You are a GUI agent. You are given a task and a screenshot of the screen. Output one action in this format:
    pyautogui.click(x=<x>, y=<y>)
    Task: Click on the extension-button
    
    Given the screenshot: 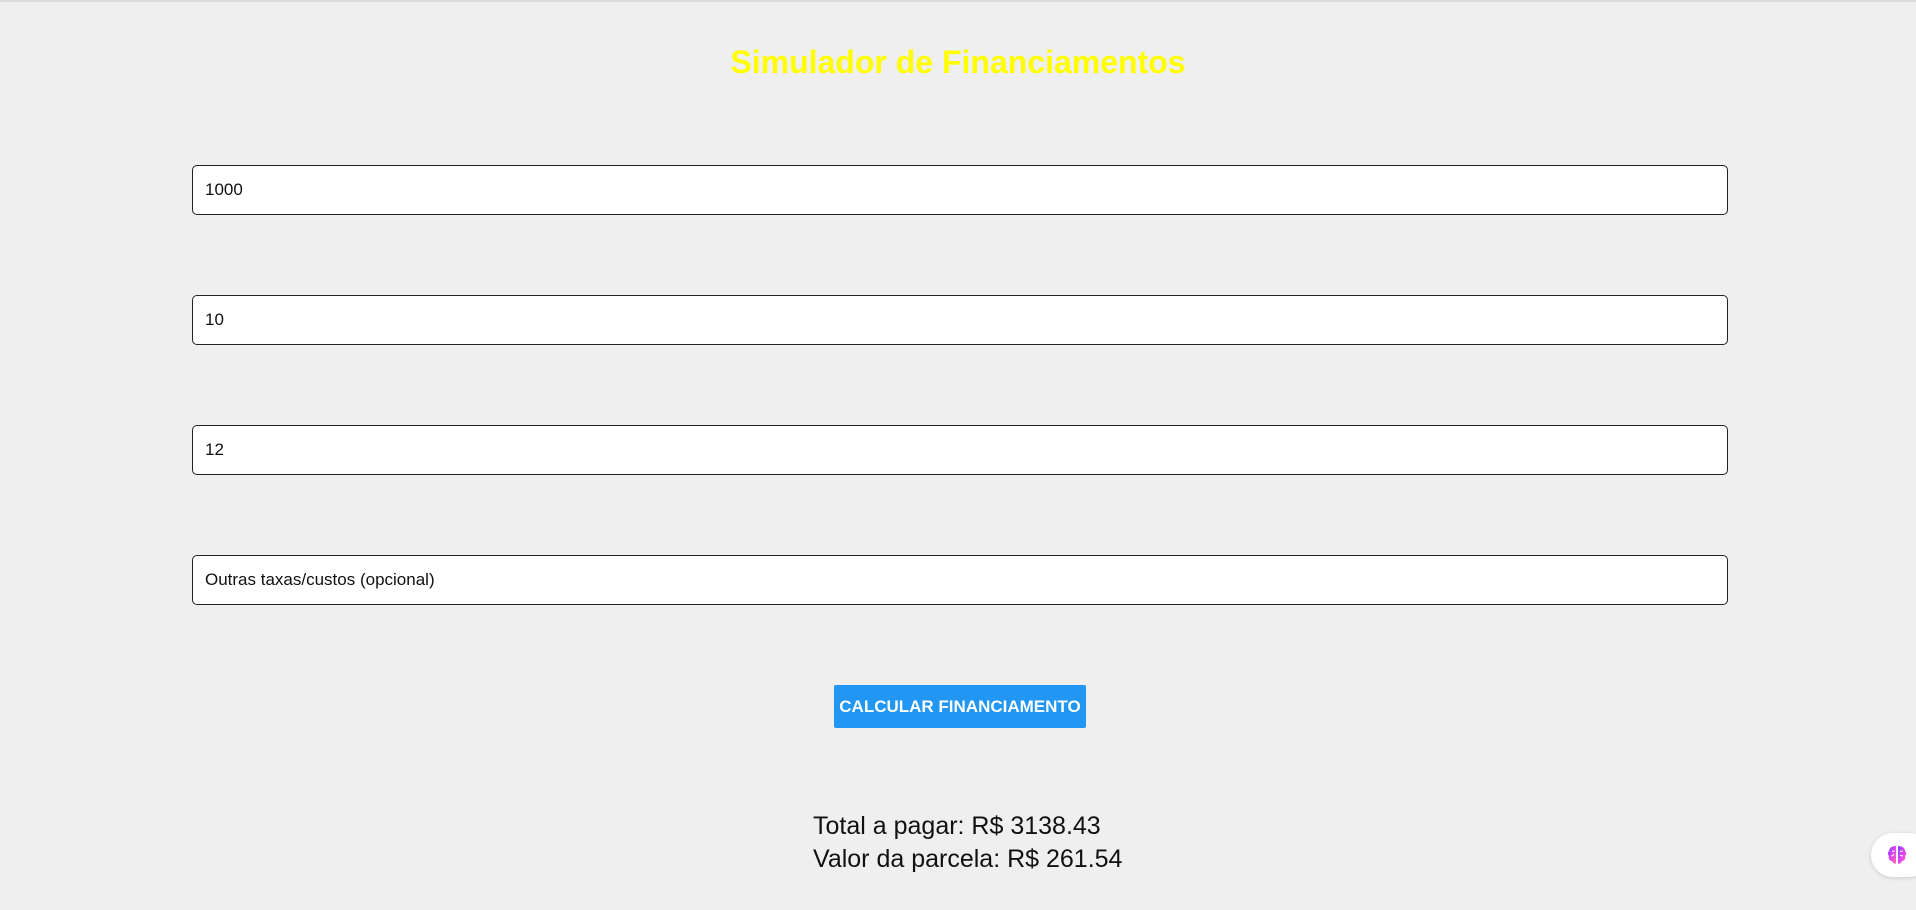 What is the action you would take?
    pyautogui.click(x=1893, y=855)
    